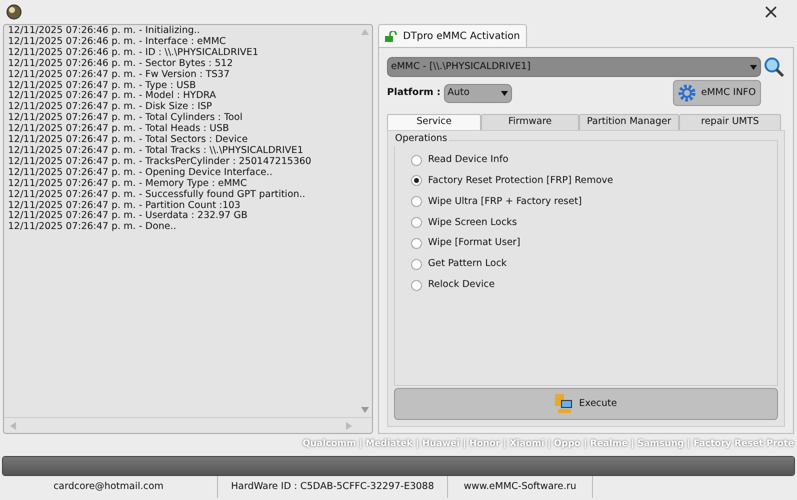  What do you see at coordinates (141, 173) in the screenshot?
I see `log-line: 12/11/2025 07:26:47 p. m. - Opening Device Interface..` at bounding box center [141, 173].